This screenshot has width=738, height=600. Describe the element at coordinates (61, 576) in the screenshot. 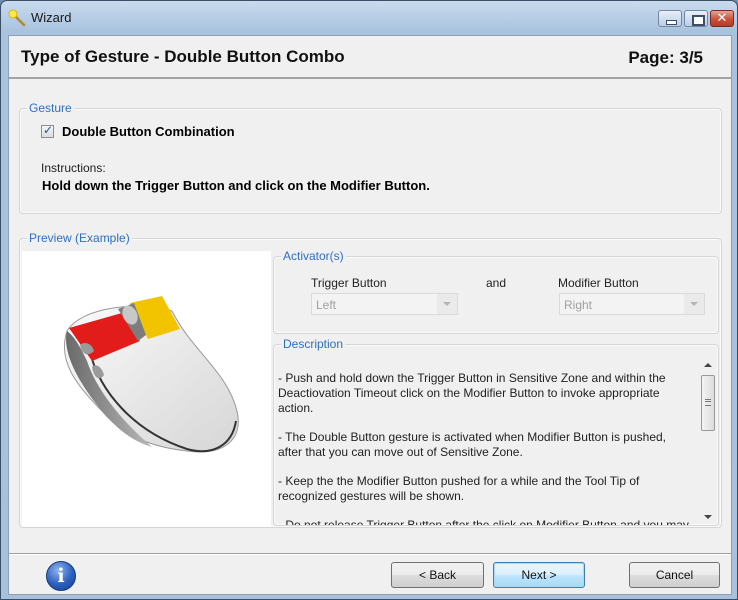

I see `info-icon: i` at that location.